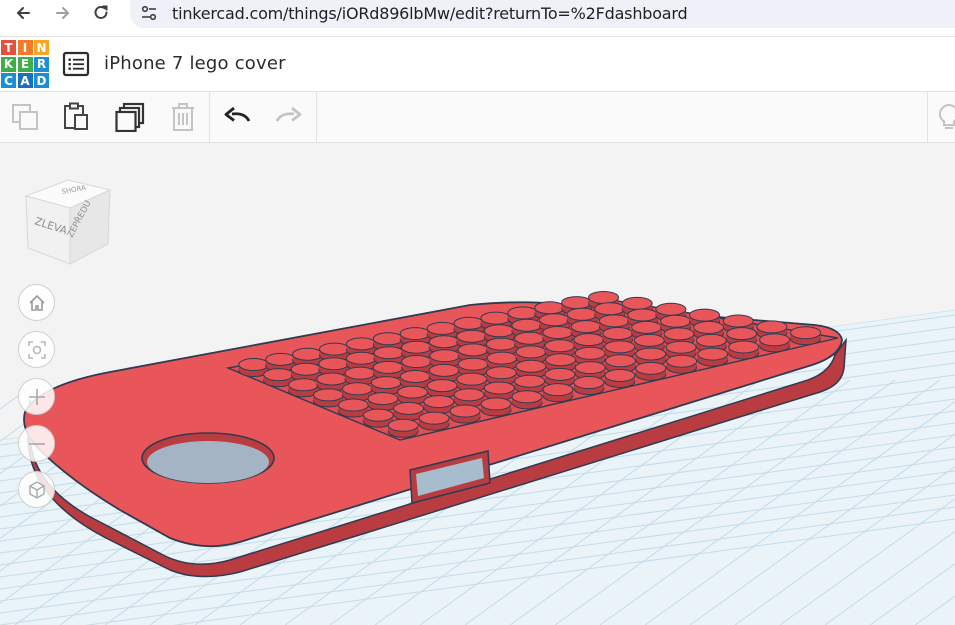 Image resolution: width=955 pixels, height=625 pixels. I want to click on copy-icon, so click(25, 117).